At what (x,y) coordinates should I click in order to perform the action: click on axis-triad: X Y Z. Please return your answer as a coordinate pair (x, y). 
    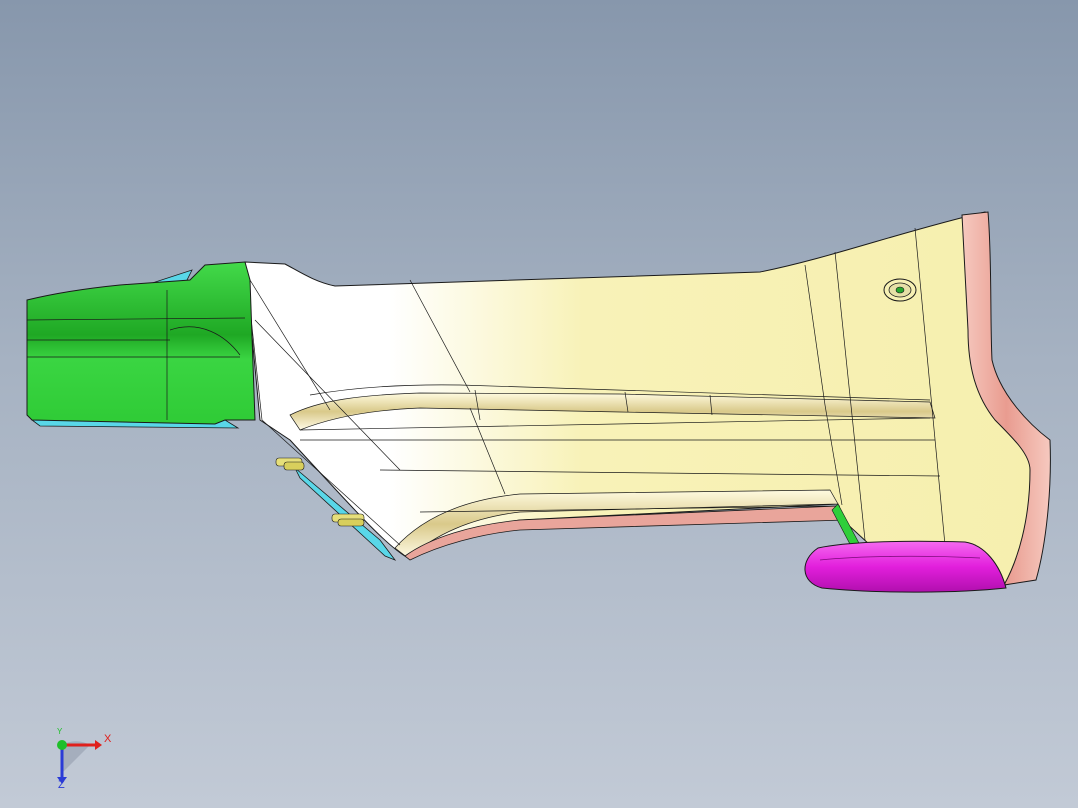
    Looking at the image, I should click on (80, 760).